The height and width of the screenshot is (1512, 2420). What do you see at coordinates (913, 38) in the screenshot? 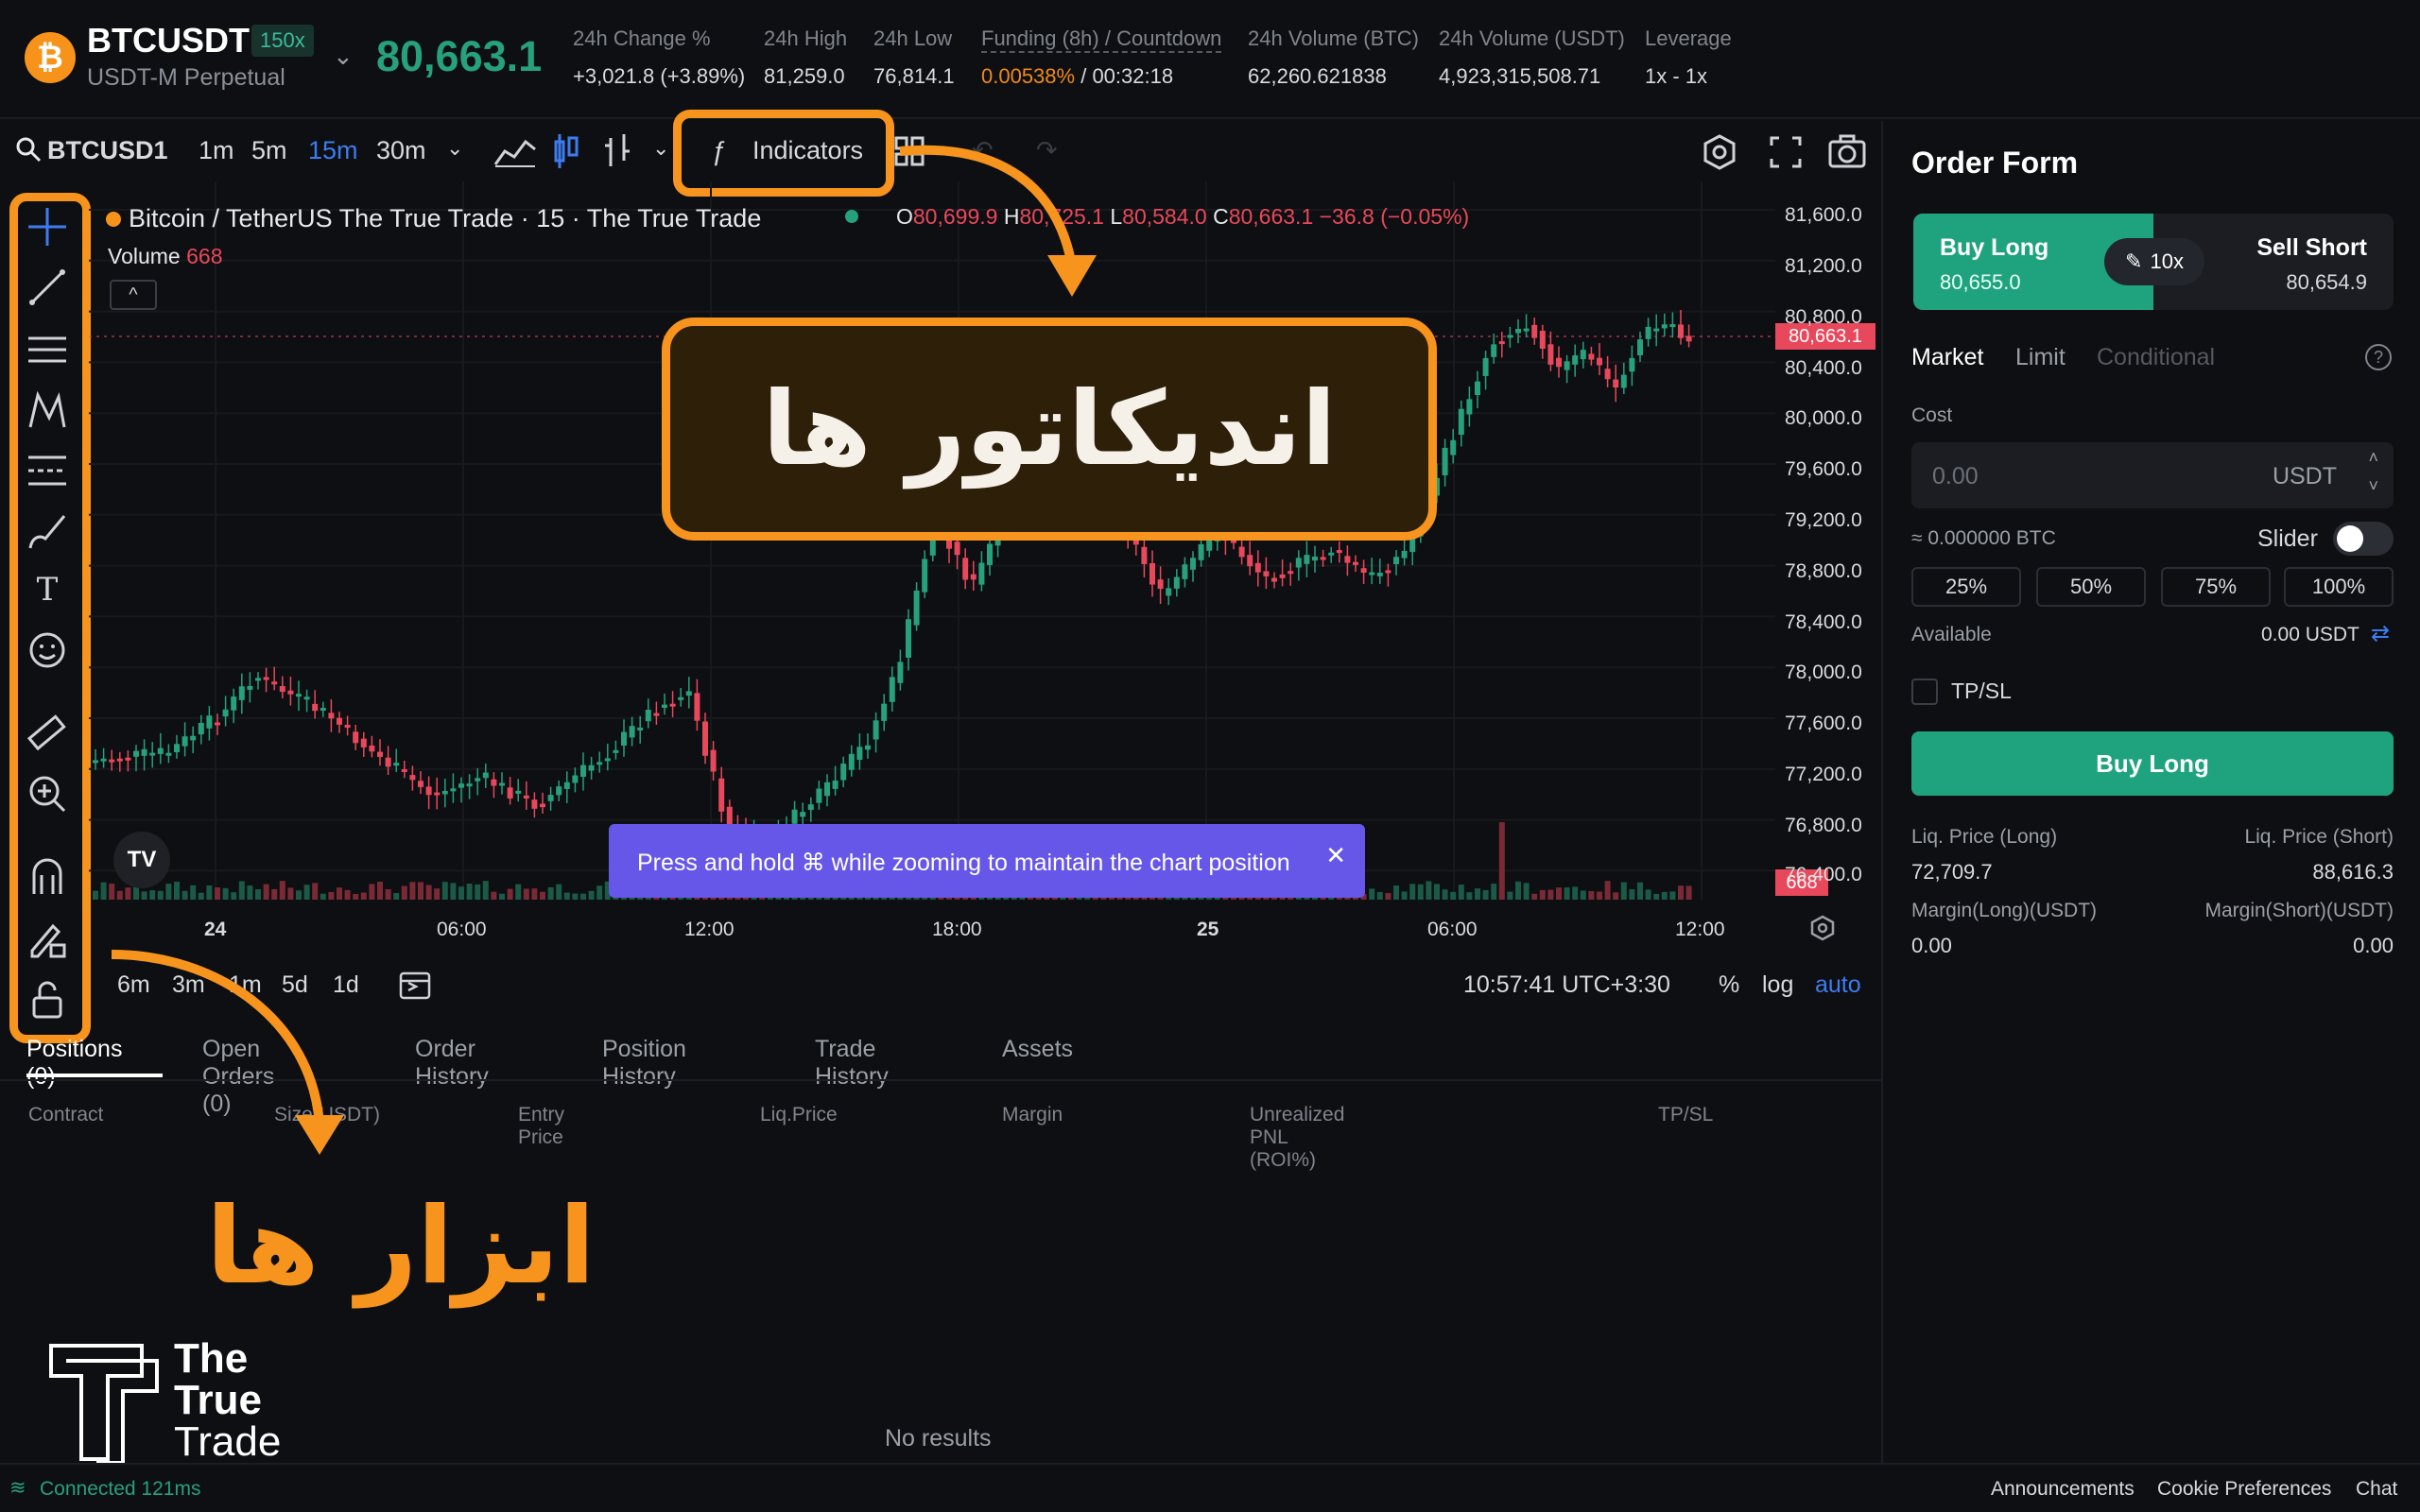
I see `stat-label: 24h Low` at bounding box center [913, 38].